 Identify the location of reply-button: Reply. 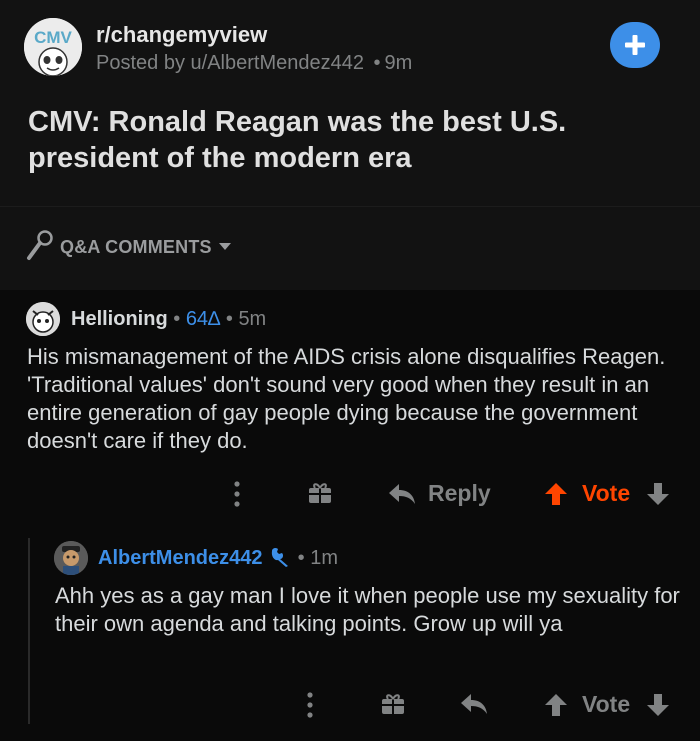
(439, 493).